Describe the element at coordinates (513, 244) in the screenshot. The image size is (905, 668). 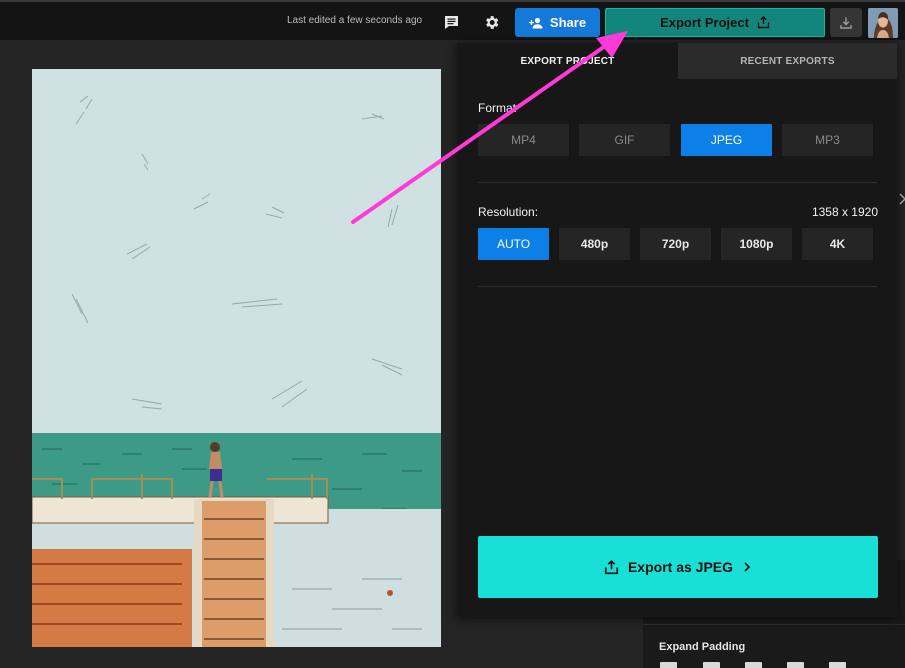
I see `resolution-auto-button: AUTO` at that location.